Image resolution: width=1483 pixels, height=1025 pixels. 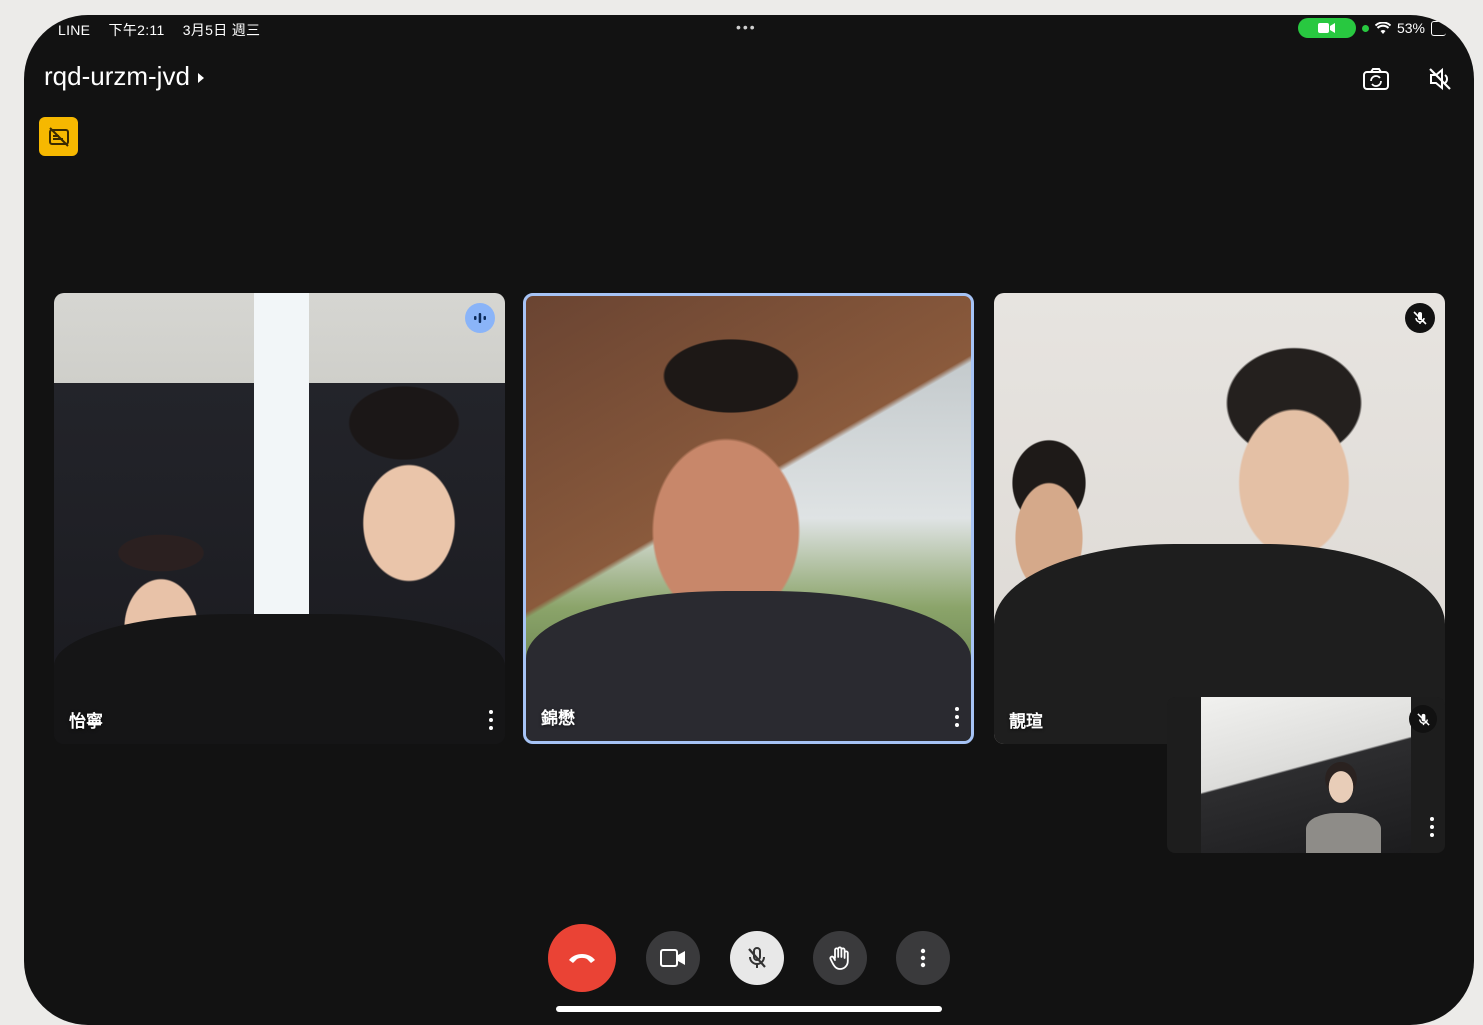 What do you see at coordinates (558, 718) in the screenshot?
I see `participant-name: 錦懋` at bounding box center [558, 718].